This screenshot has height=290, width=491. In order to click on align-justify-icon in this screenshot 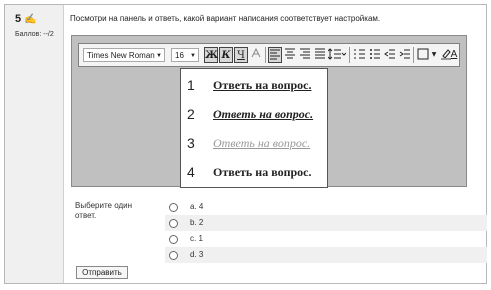, I will do `click(320, 55)`.